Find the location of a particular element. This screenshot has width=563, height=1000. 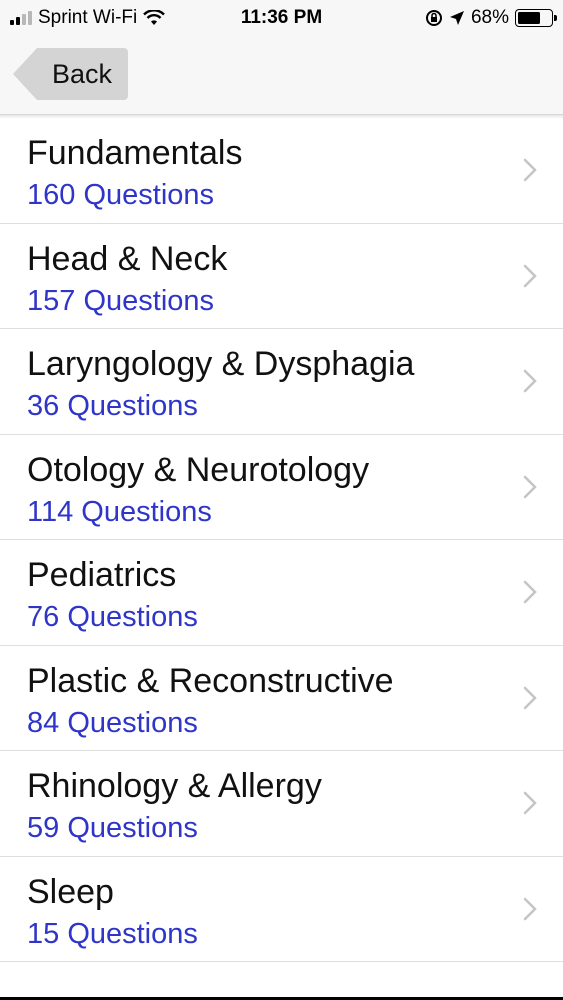

battery-icon is located at coordinates (536, 18).